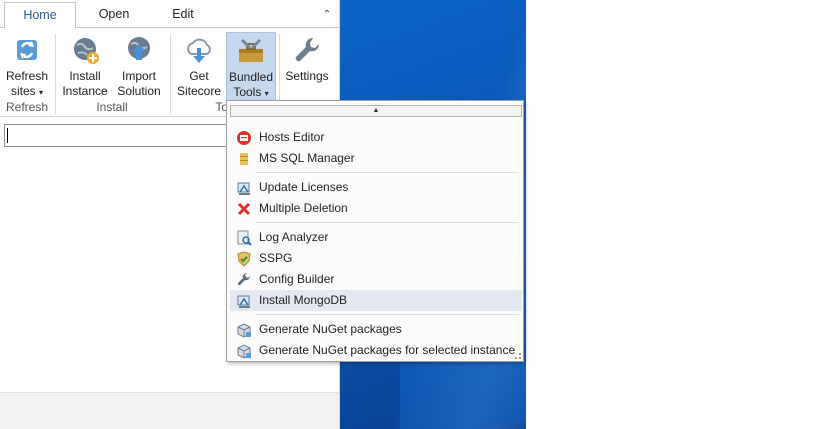 This screenshot has height=429, width=819. Describe the element at coordinates (518, 356) in the screenshot. I see `resize-grip-icon` at that location.